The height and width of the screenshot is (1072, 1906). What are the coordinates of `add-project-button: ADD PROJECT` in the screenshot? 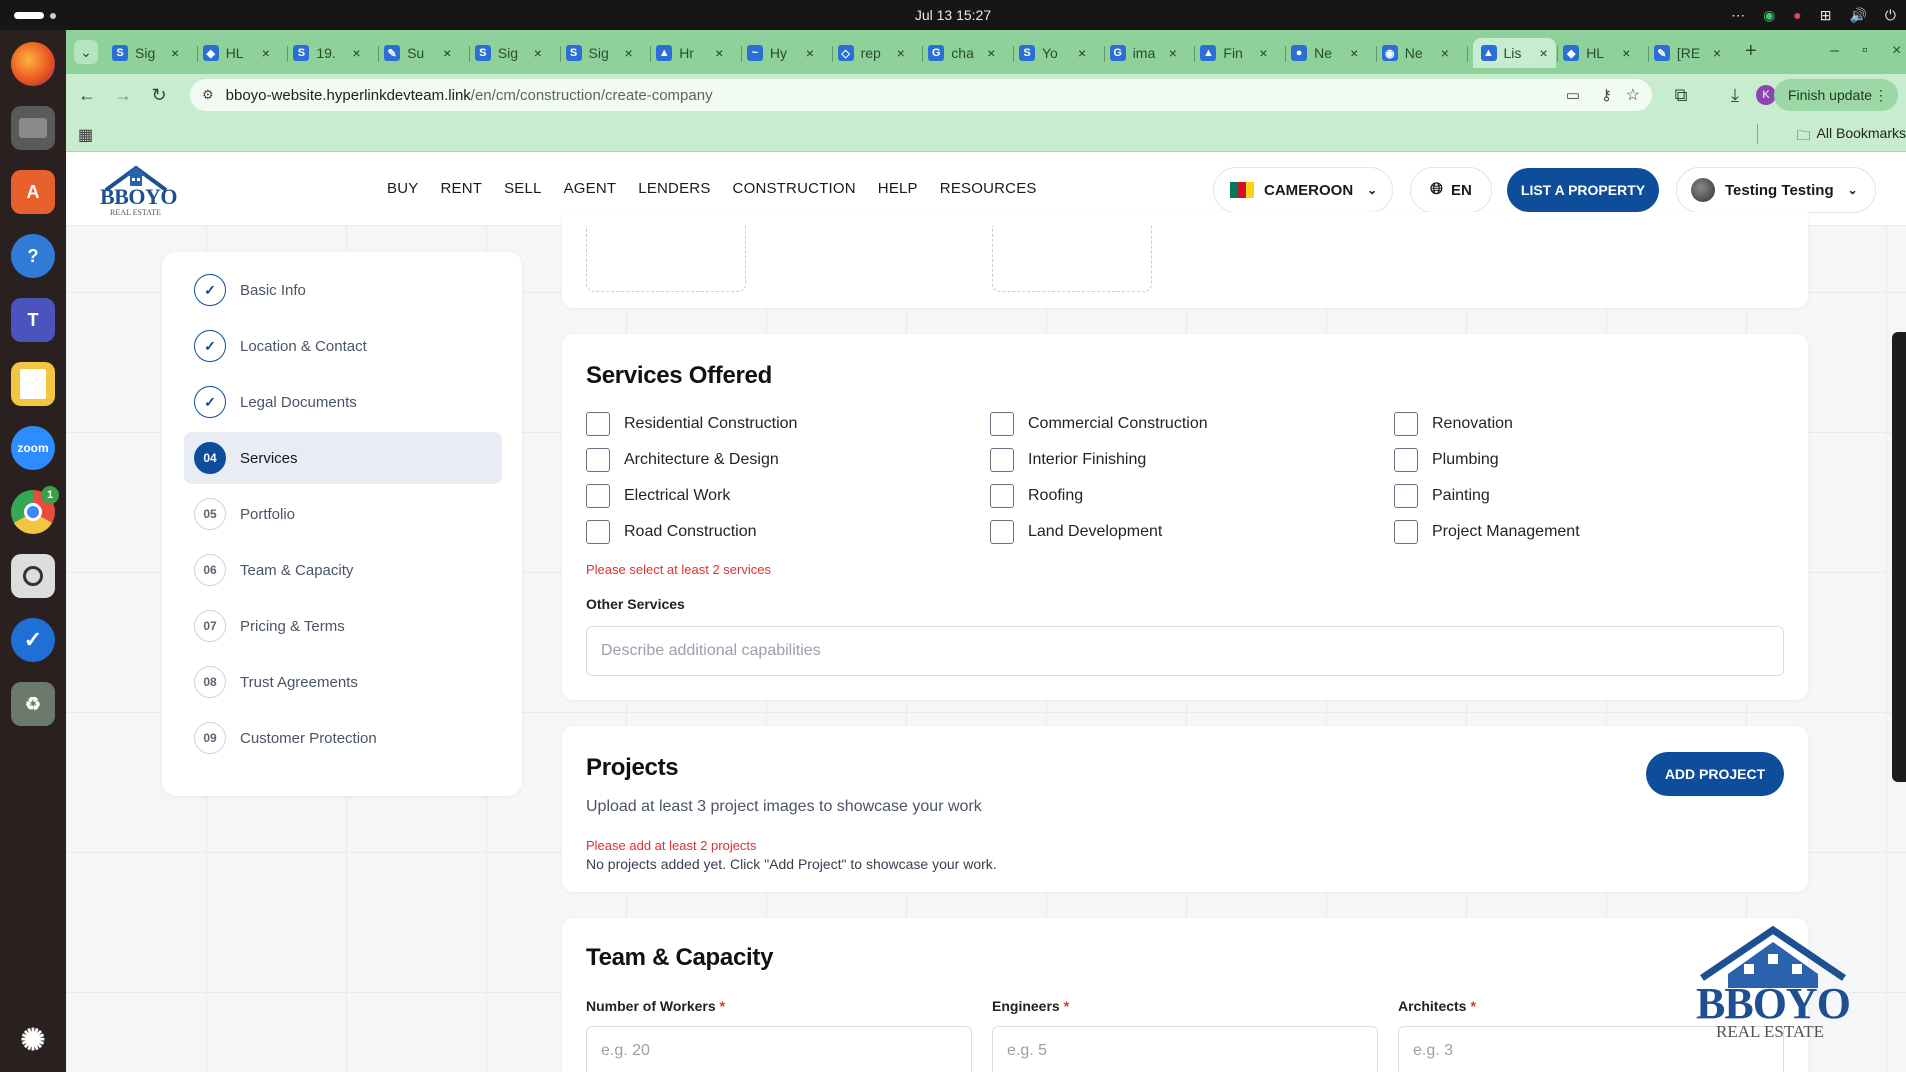 It's located at (1715, 774).